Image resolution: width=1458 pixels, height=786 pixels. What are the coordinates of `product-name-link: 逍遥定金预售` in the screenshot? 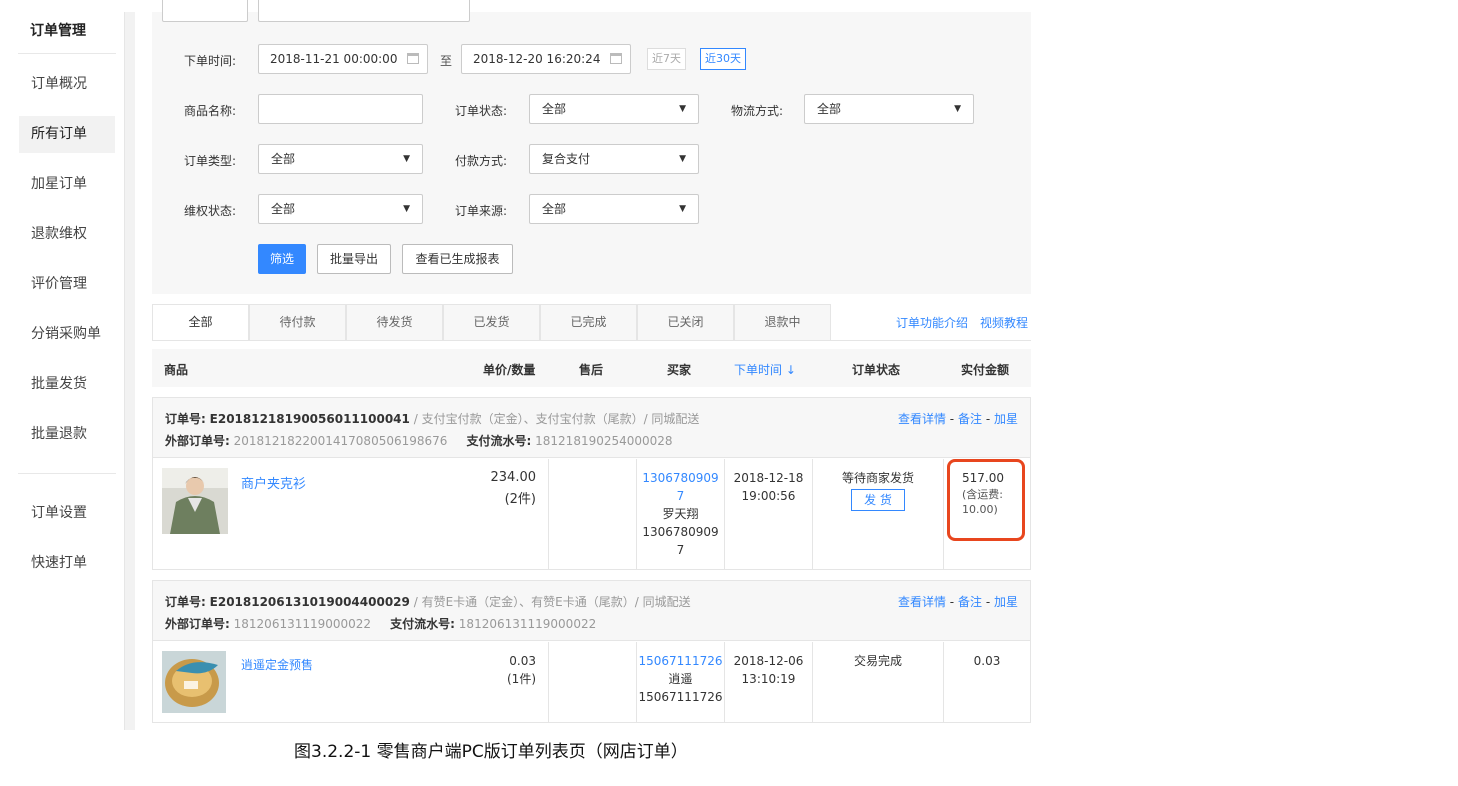 It's located at (277, 664).